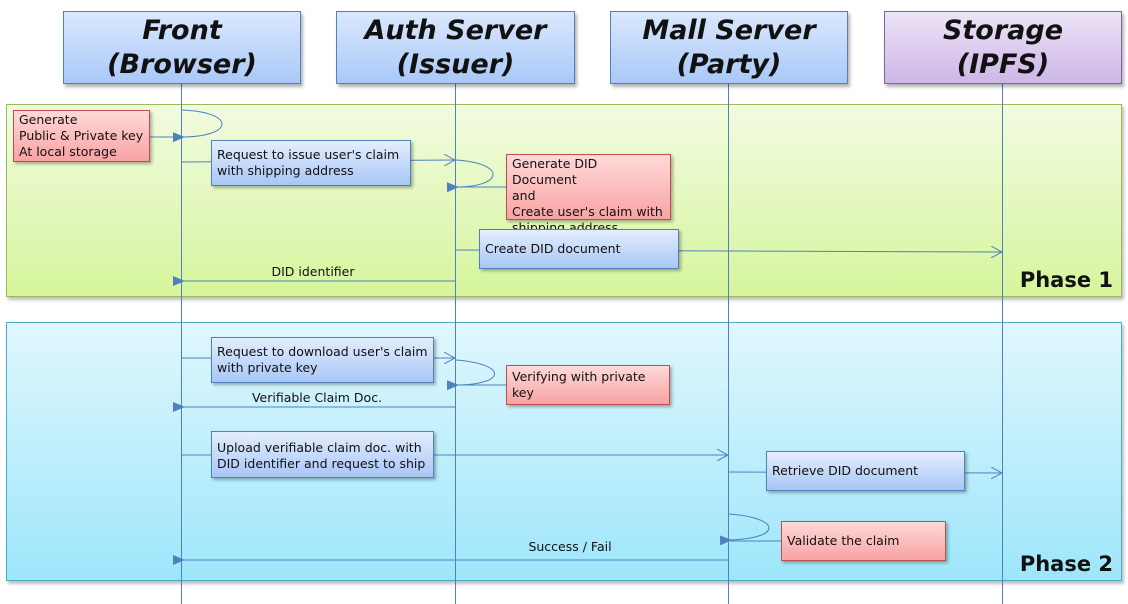 The image size is (1128, 604). I want to click on note-create-did: Create DID document, so click(579, 249).